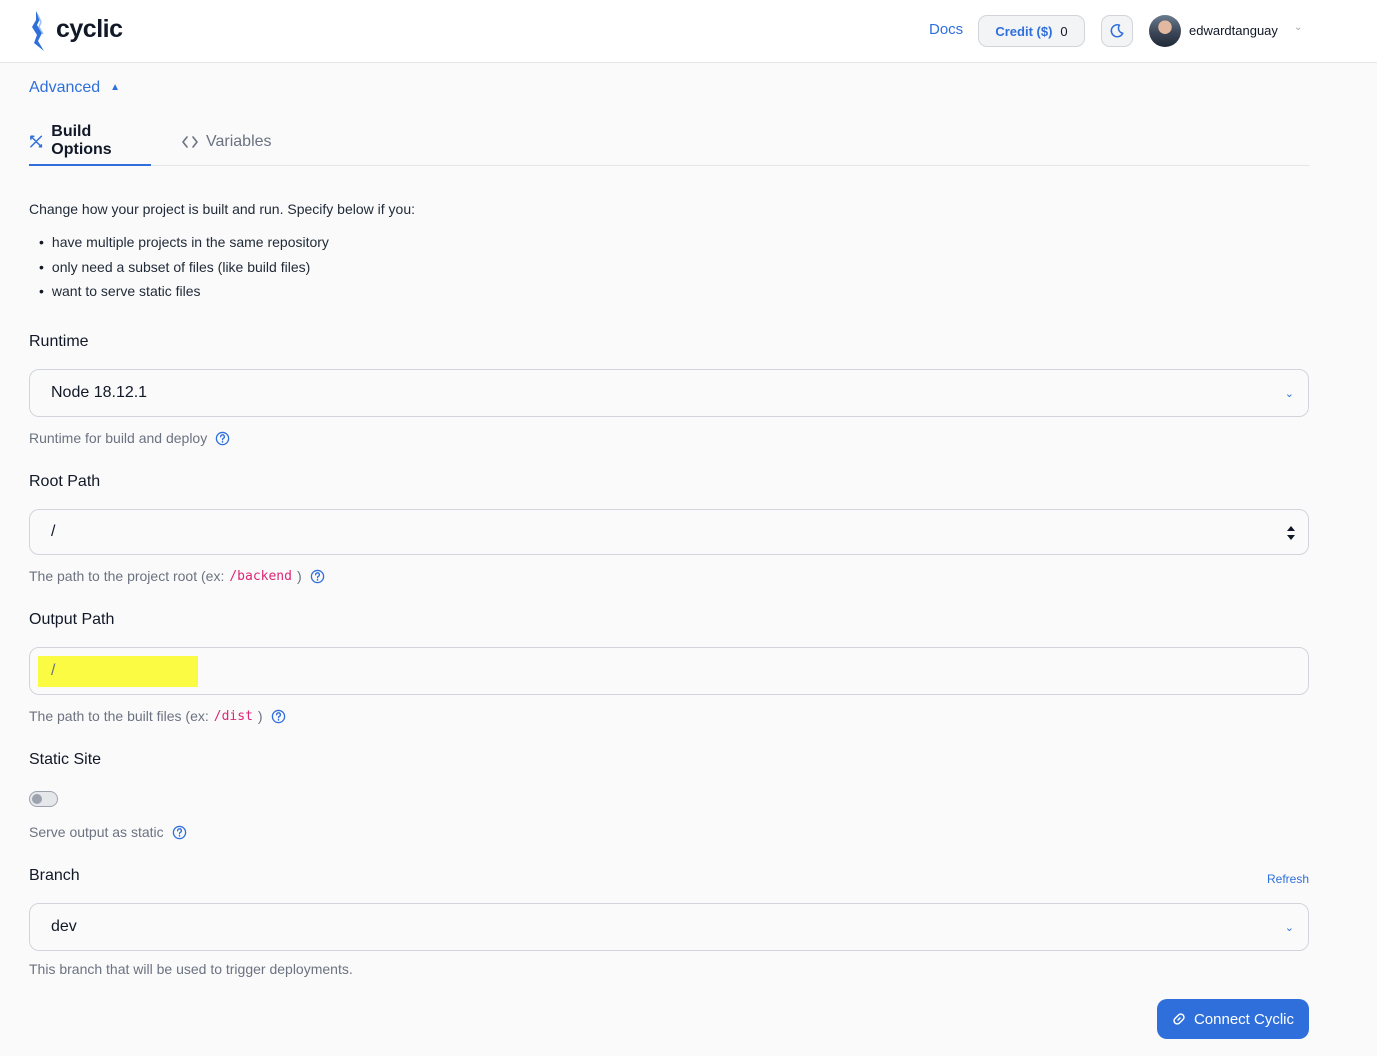 The width and height of the screenshot is (1377, 1056). What do you see at coordinates (260, 576) in the screenshot?
I see `root-path-hint-code: /backend` at bounding box center [260, 576].